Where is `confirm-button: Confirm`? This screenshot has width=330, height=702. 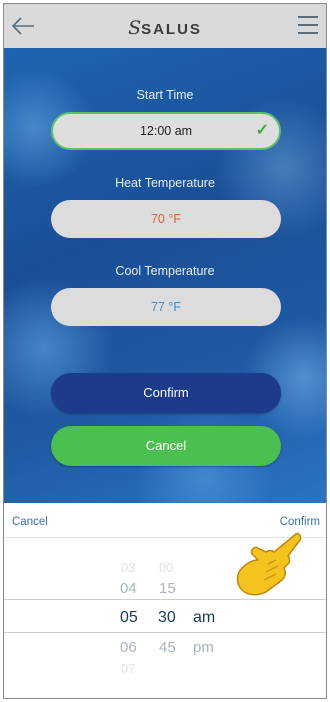 confirm-button: Confirm is located at coordinates (166, 393).